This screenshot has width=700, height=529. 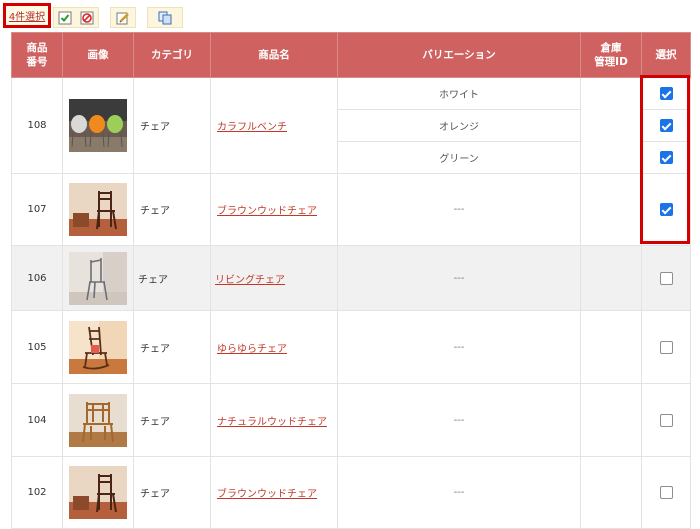 I want to click on product-thumbnail-living-chair, so click(x=98, y=278).